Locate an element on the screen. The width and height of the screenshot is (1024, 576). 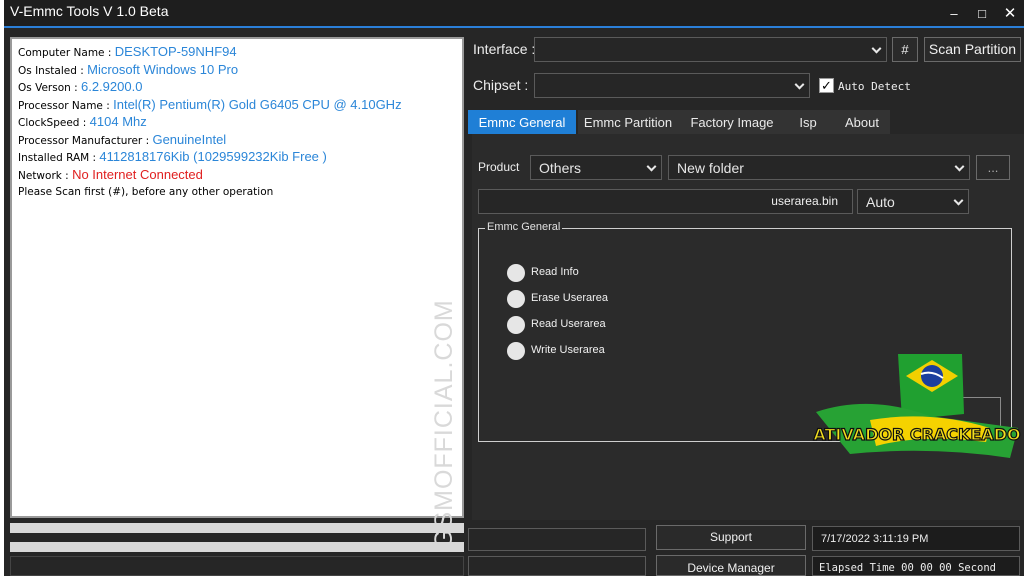
info-key: ClockSpeed : is located at coordinates (54, 123).